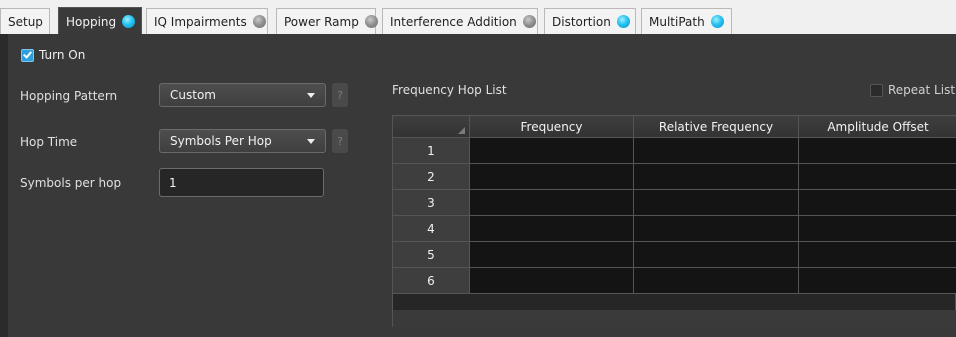 Image resolution: width=956 pixels, height=337 pixels. Describe the element at coordinates (674, 318) in the screenshot. I see `table-footer` at that location.